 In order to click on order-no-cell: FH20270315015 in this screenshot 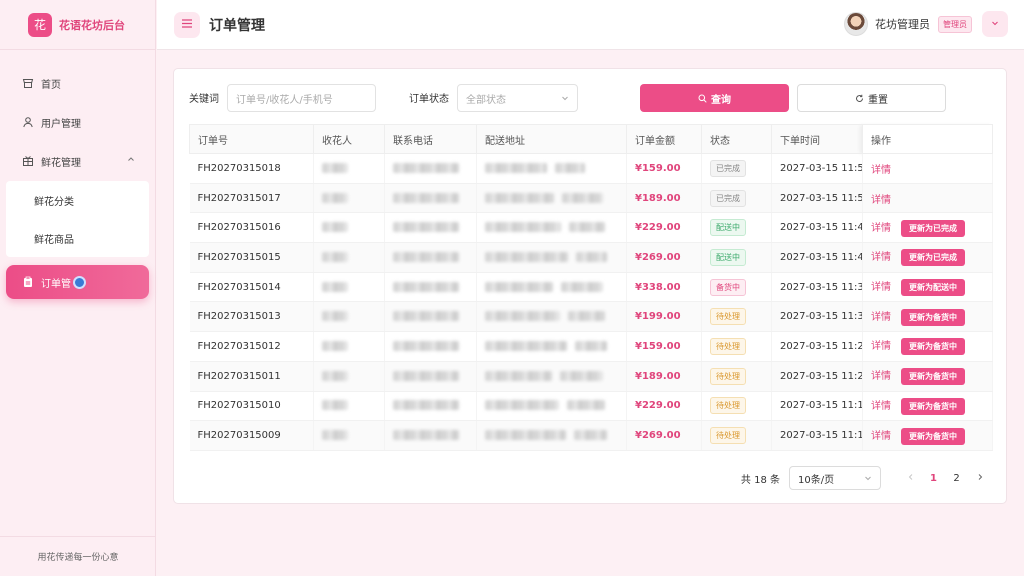, I will do `click(251, 257)`.